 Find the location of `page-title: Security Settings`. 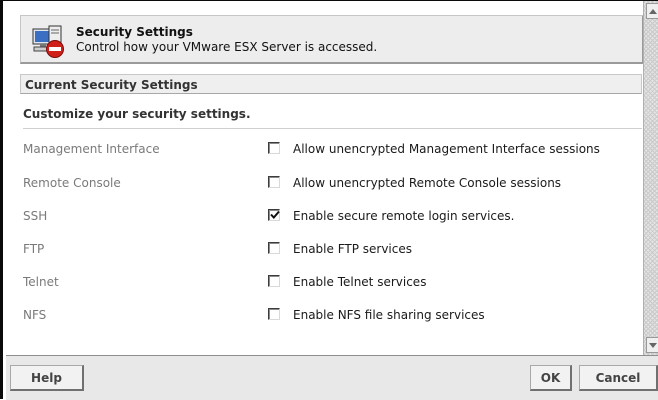

page-title: Security Settings is located at coordinates (134, 32).